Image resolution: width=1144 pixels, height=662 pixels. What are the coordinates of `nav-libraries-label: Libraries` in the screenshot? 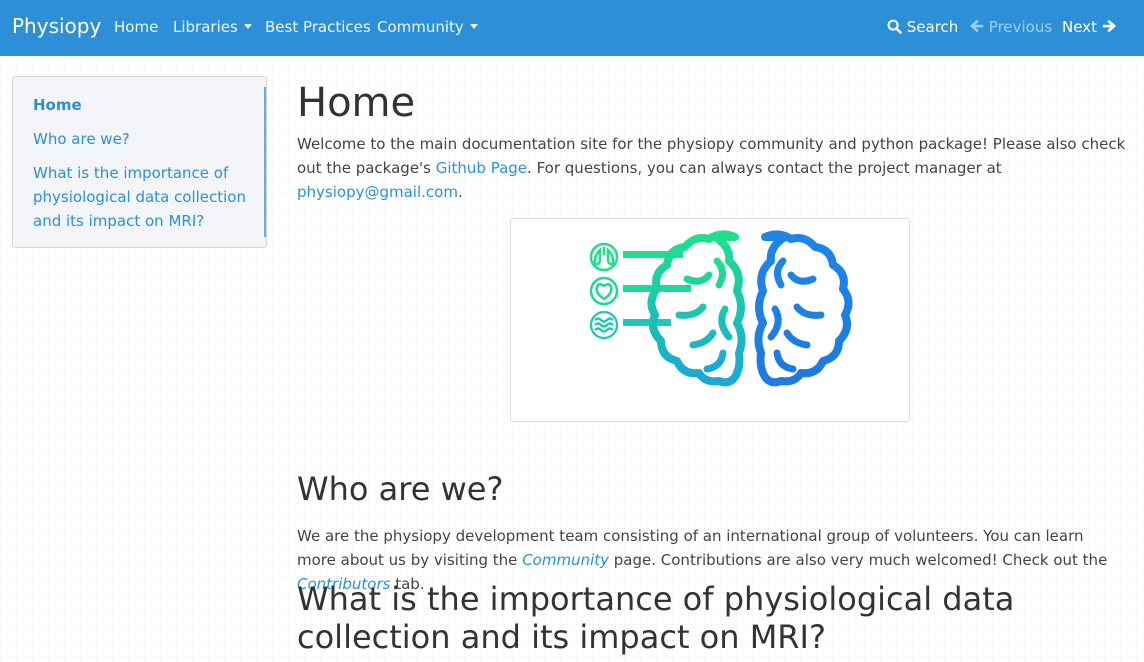 It's located at (205, 27).